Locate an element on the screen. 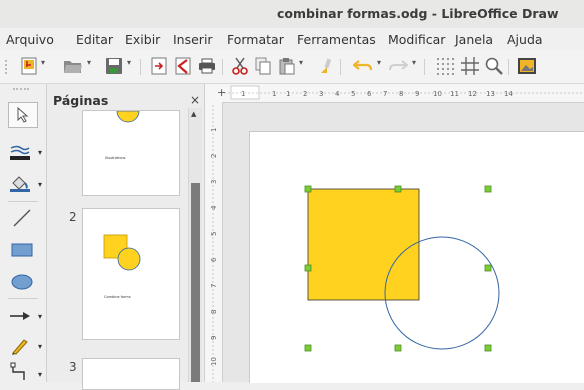  grid-icon is located at coordinates (445, 66).